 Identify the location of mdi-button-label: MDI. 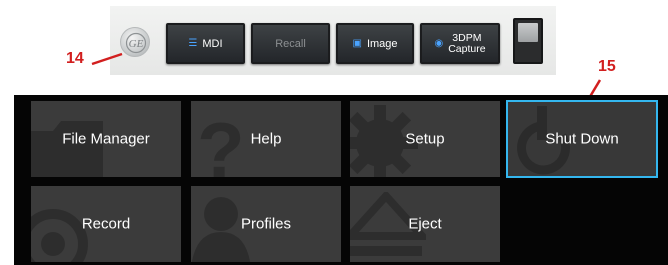
(212, 43).